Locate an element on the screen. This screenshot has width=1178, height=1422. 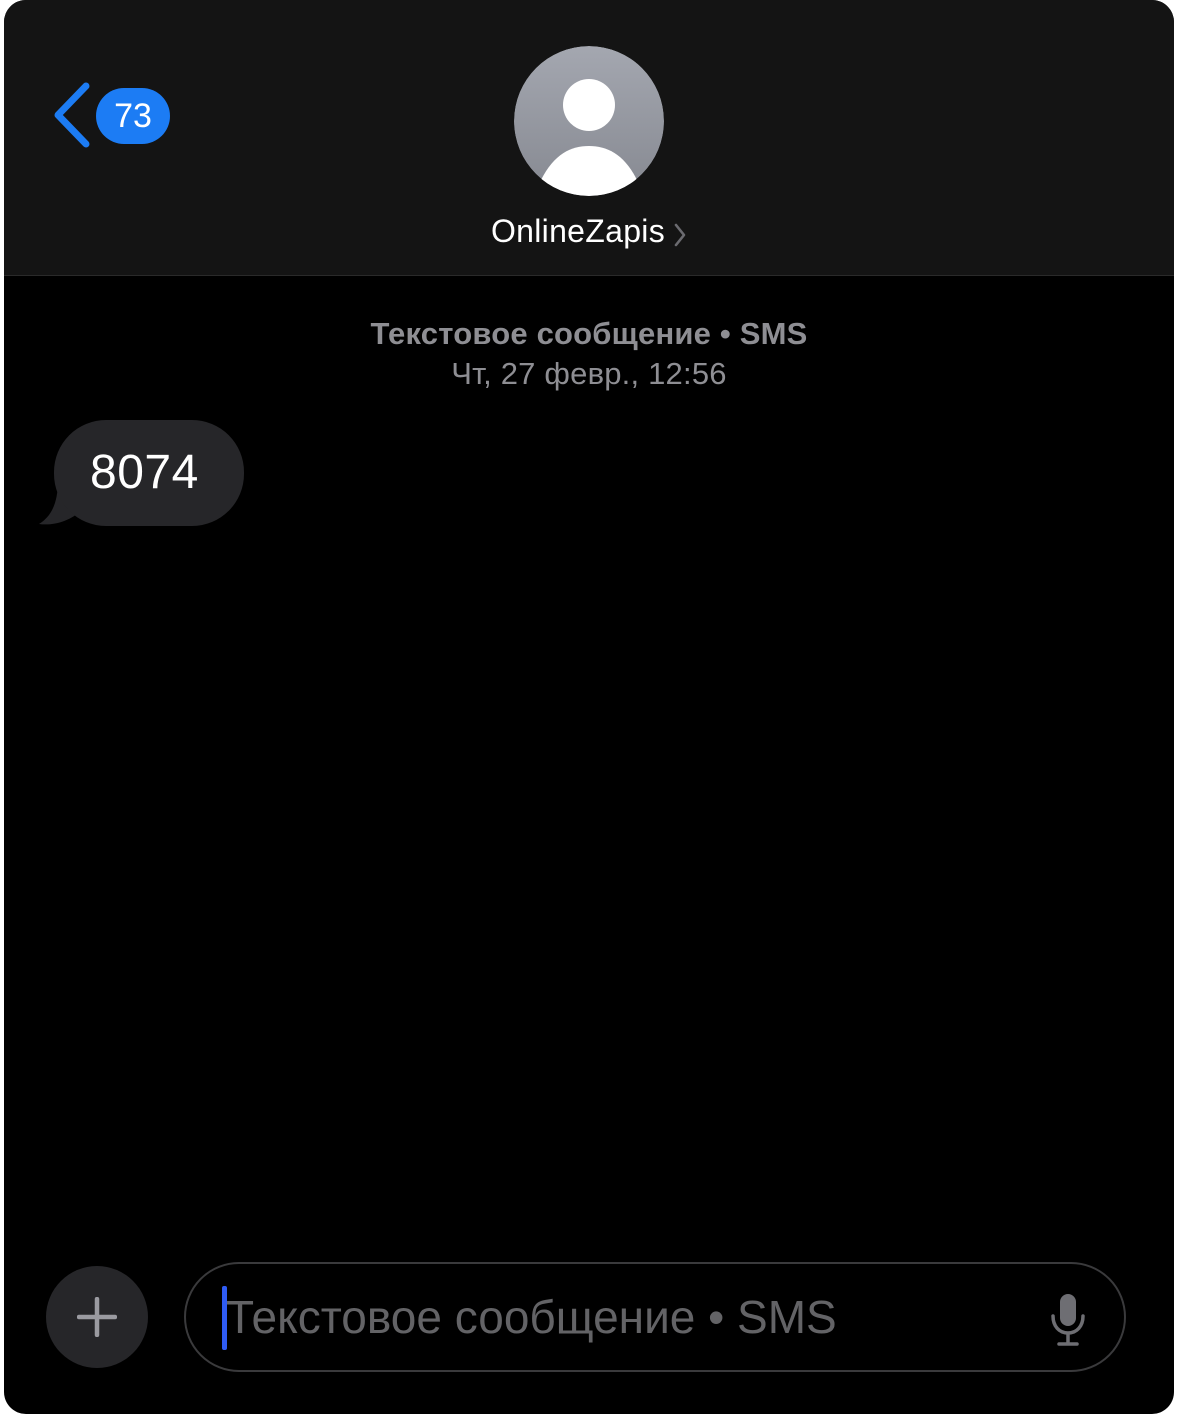
message-text: 8074 is located at coordinates (149, 473).